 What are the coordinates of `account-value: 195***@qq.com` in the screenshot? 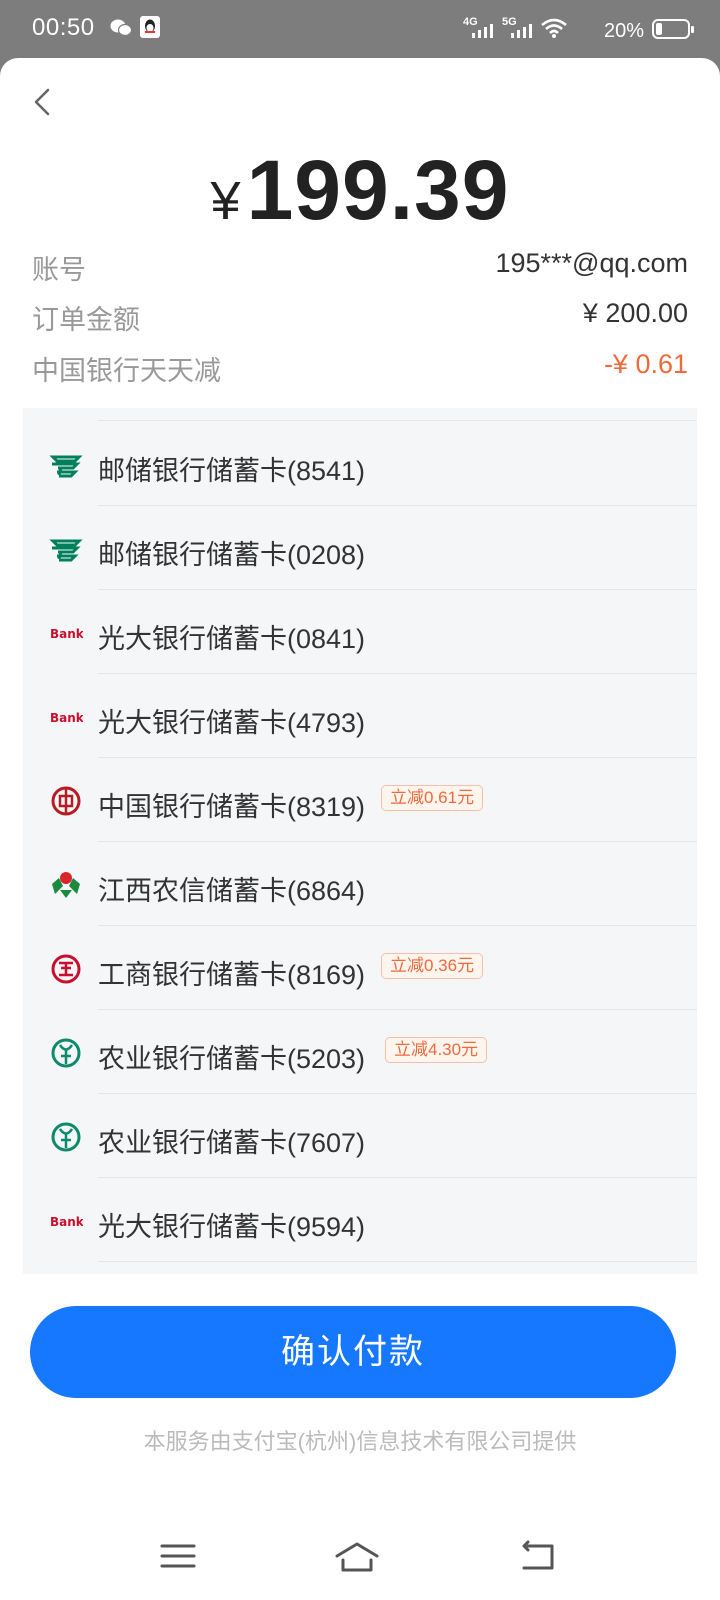 It's located at (591, 263).